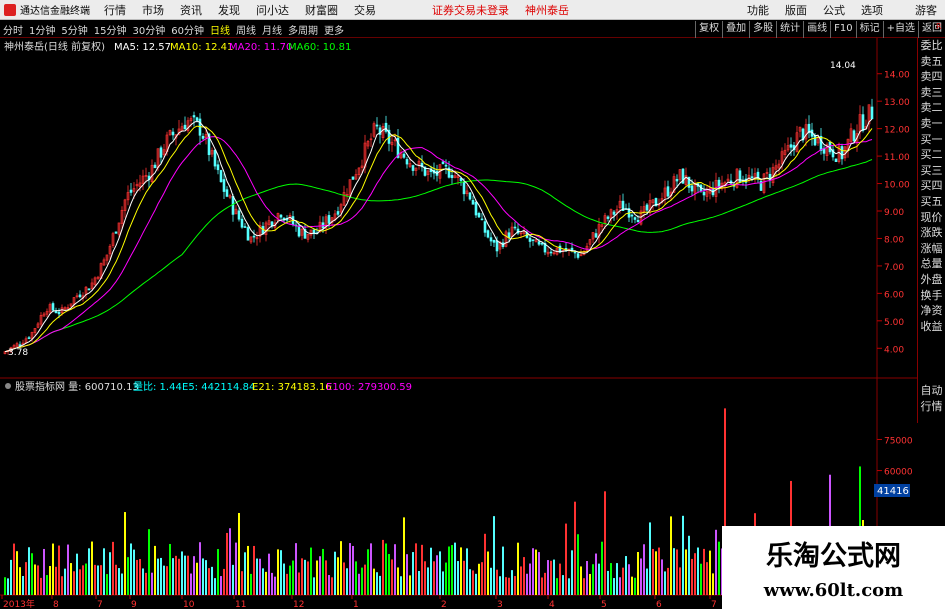 This screenshot has width=945, height=609. What do you see at coordinates (148, 29) in the screenshot?
I see `period-tab: 30分钟` at bounding box center [148, 29].